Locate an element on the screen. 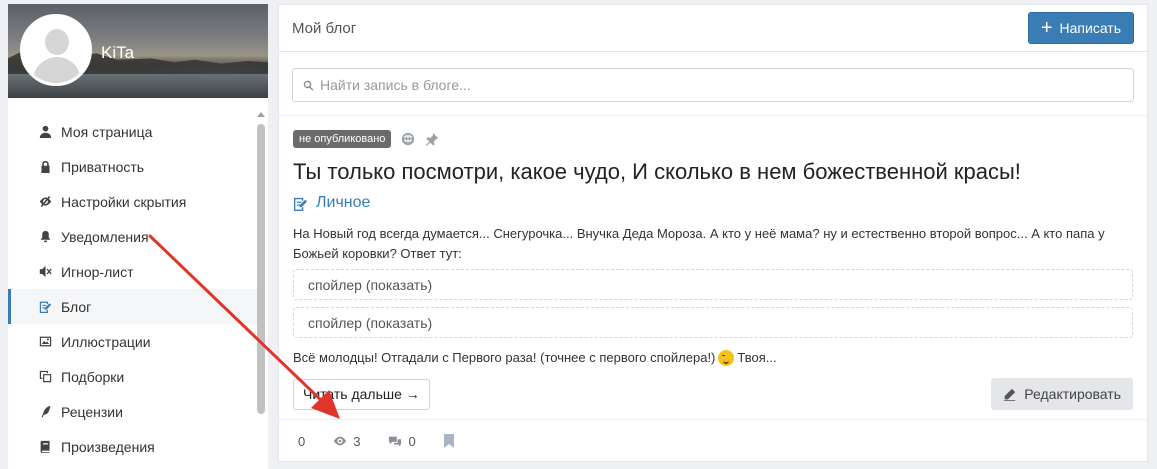 This screenshot has height=469, width=1157. quill-icon is located at coordinates (45, 412).